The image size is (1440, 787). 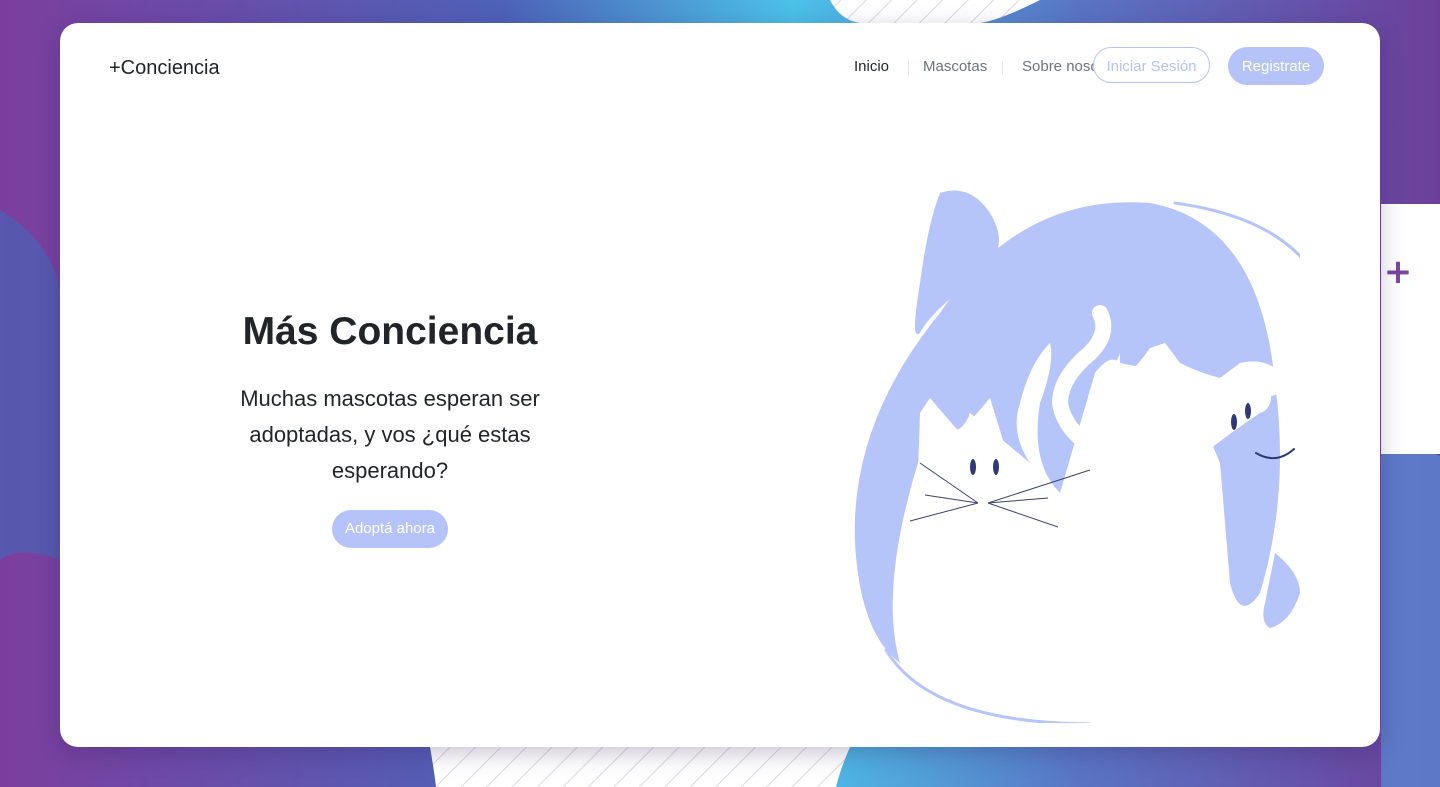 I want to click on nav-link-inicio: Inicio, so click(x=871, y=67).